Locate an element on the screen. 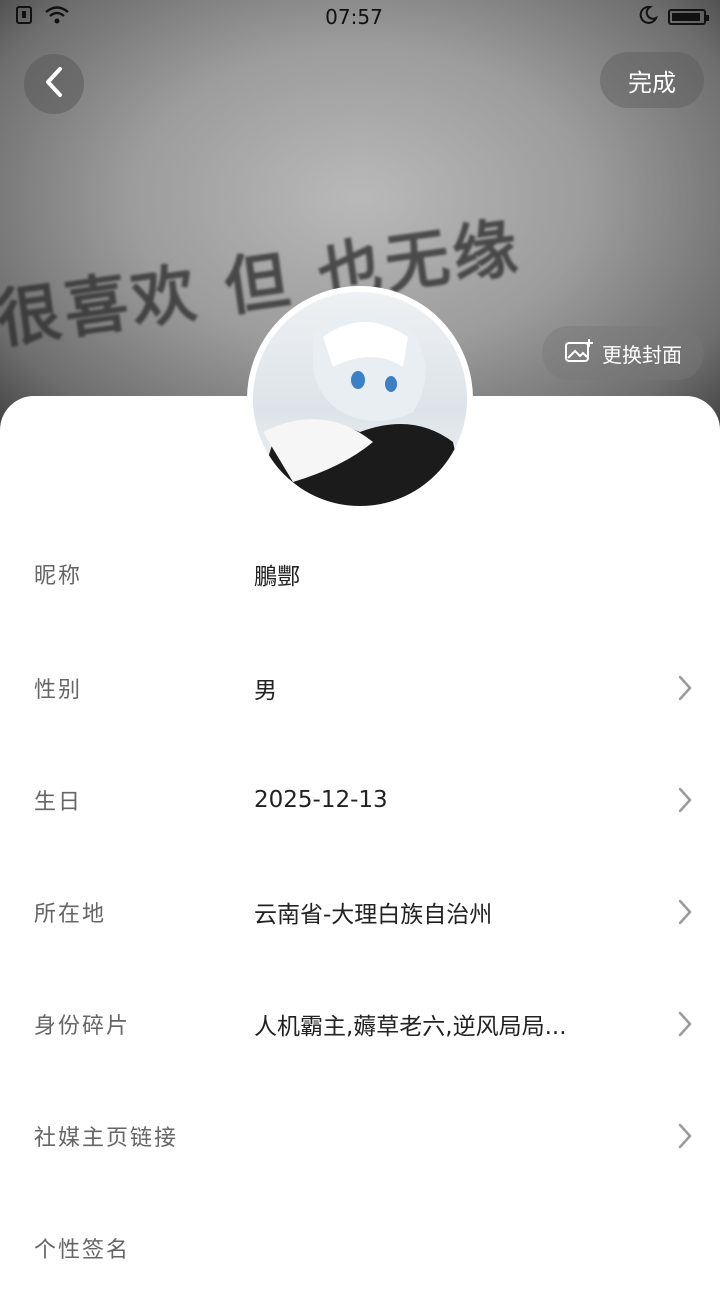  chevron-left-icon is located at coordinates (54, 84).